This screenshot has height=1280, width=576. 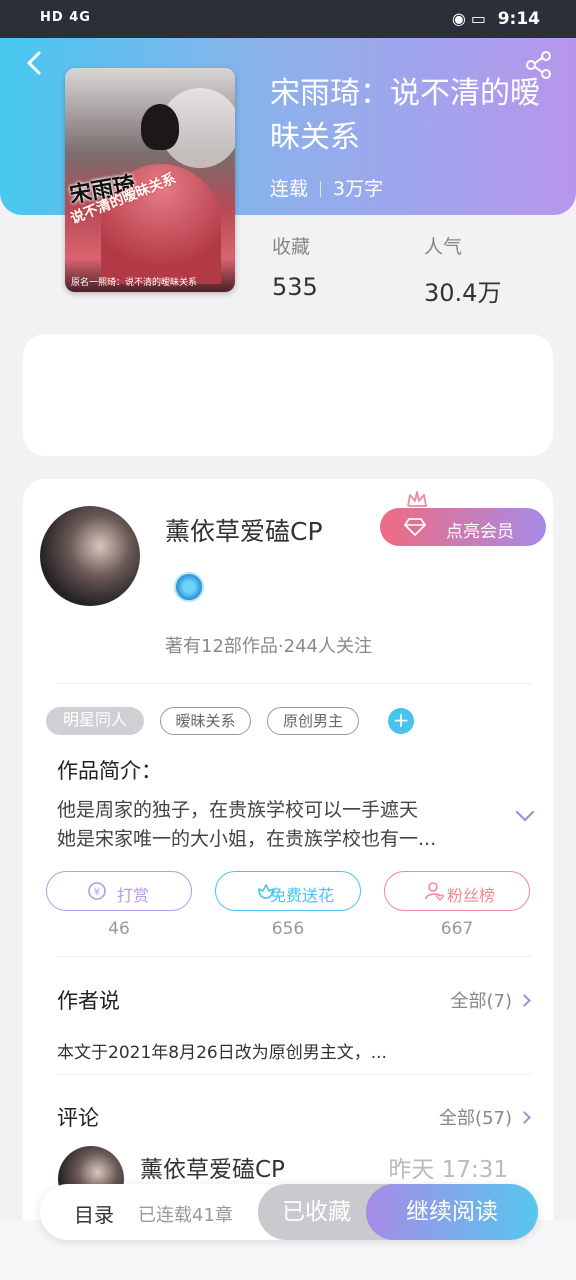 What do you see at coordinates (452, 1212) in the screenshot?
I see `continue-reading-button: 继续阅读` at bounding box center [452, 1212].